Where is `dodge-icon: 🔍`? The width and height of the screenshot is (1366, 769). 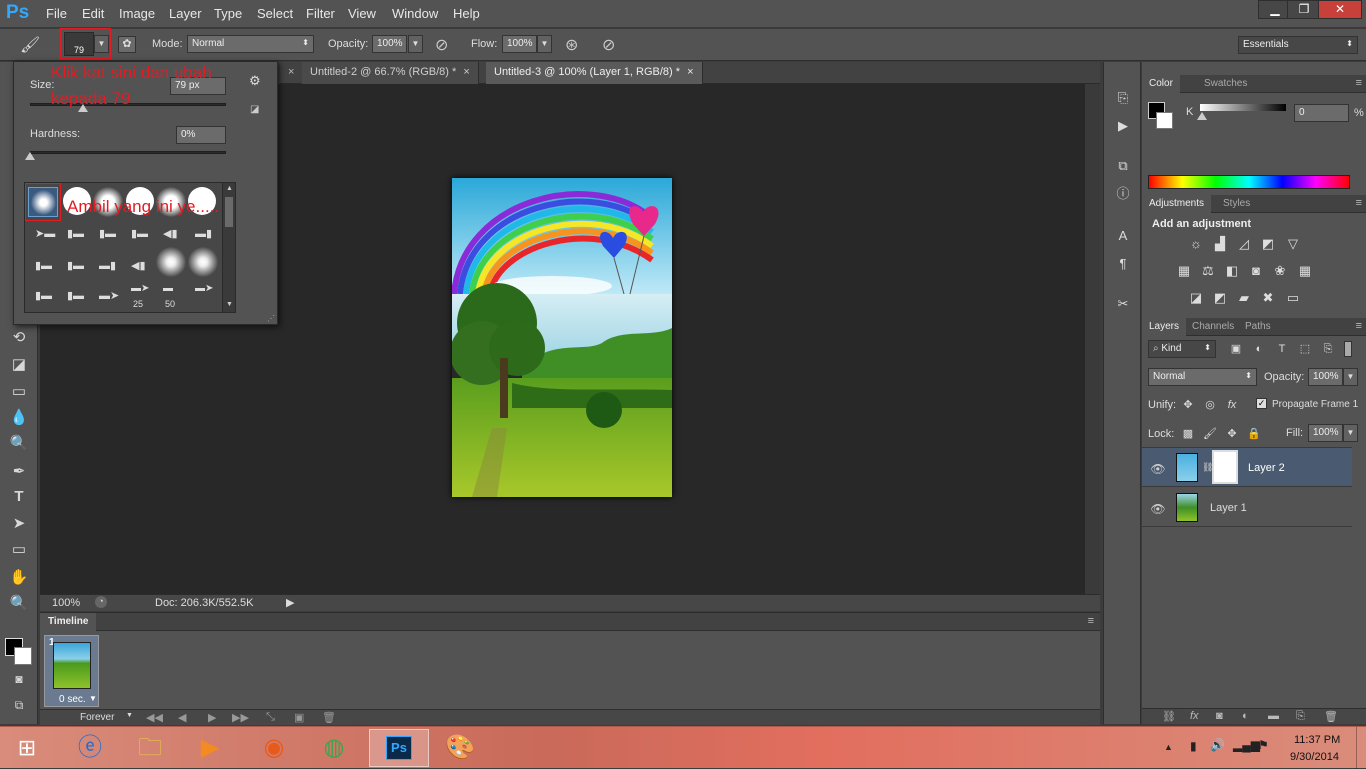 dodge-icon: 🔍 is located at coordinates (19, 445).